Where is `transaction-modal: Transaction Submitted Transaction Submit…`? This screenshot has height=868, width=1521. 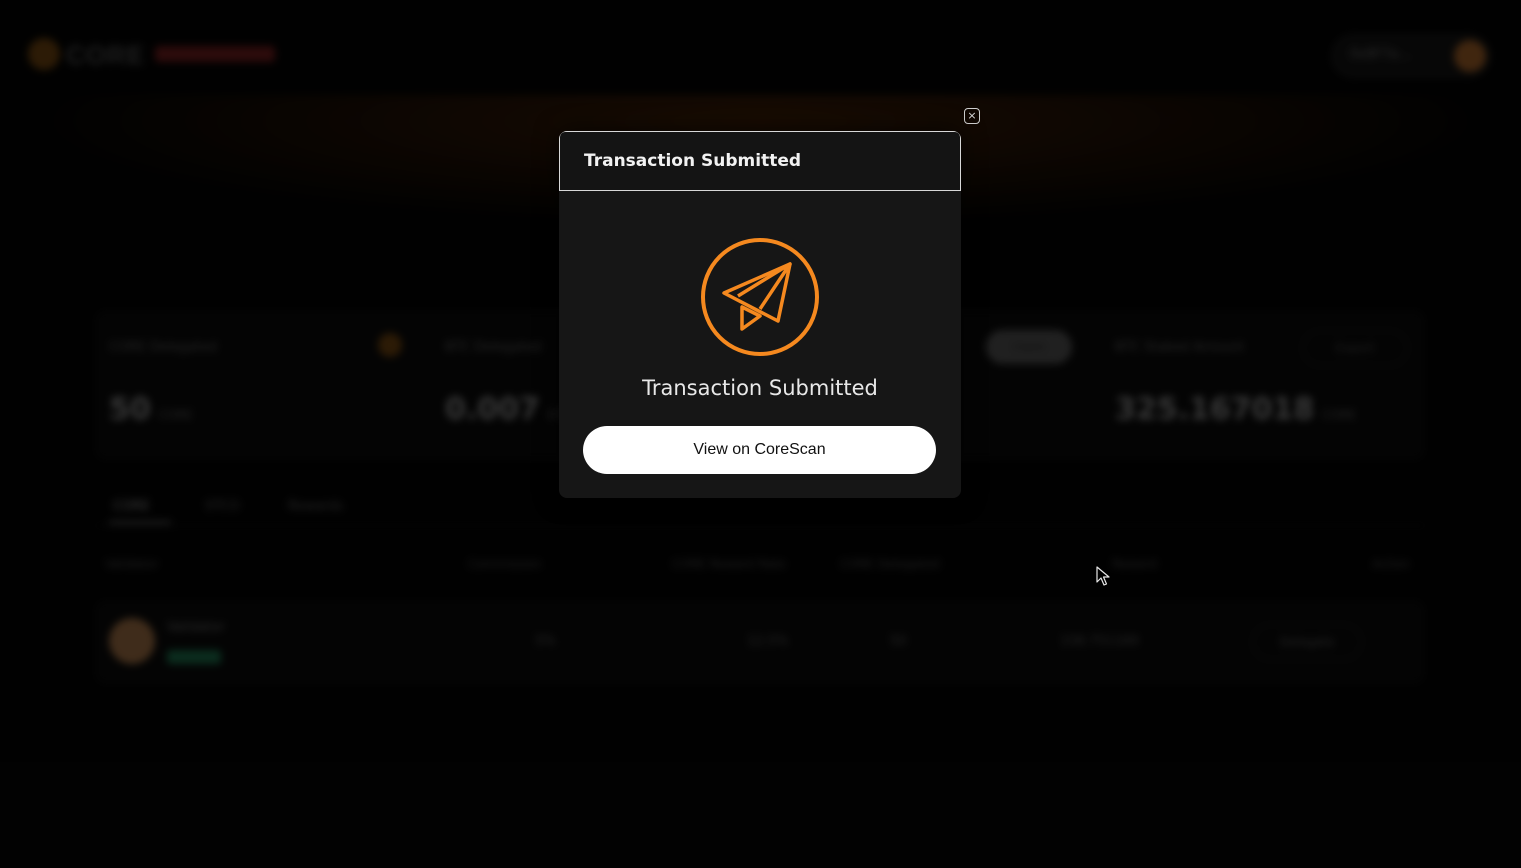
transaction-modal: Transaction Submitted Transaction Submit… is located at coordinates (760, 314).